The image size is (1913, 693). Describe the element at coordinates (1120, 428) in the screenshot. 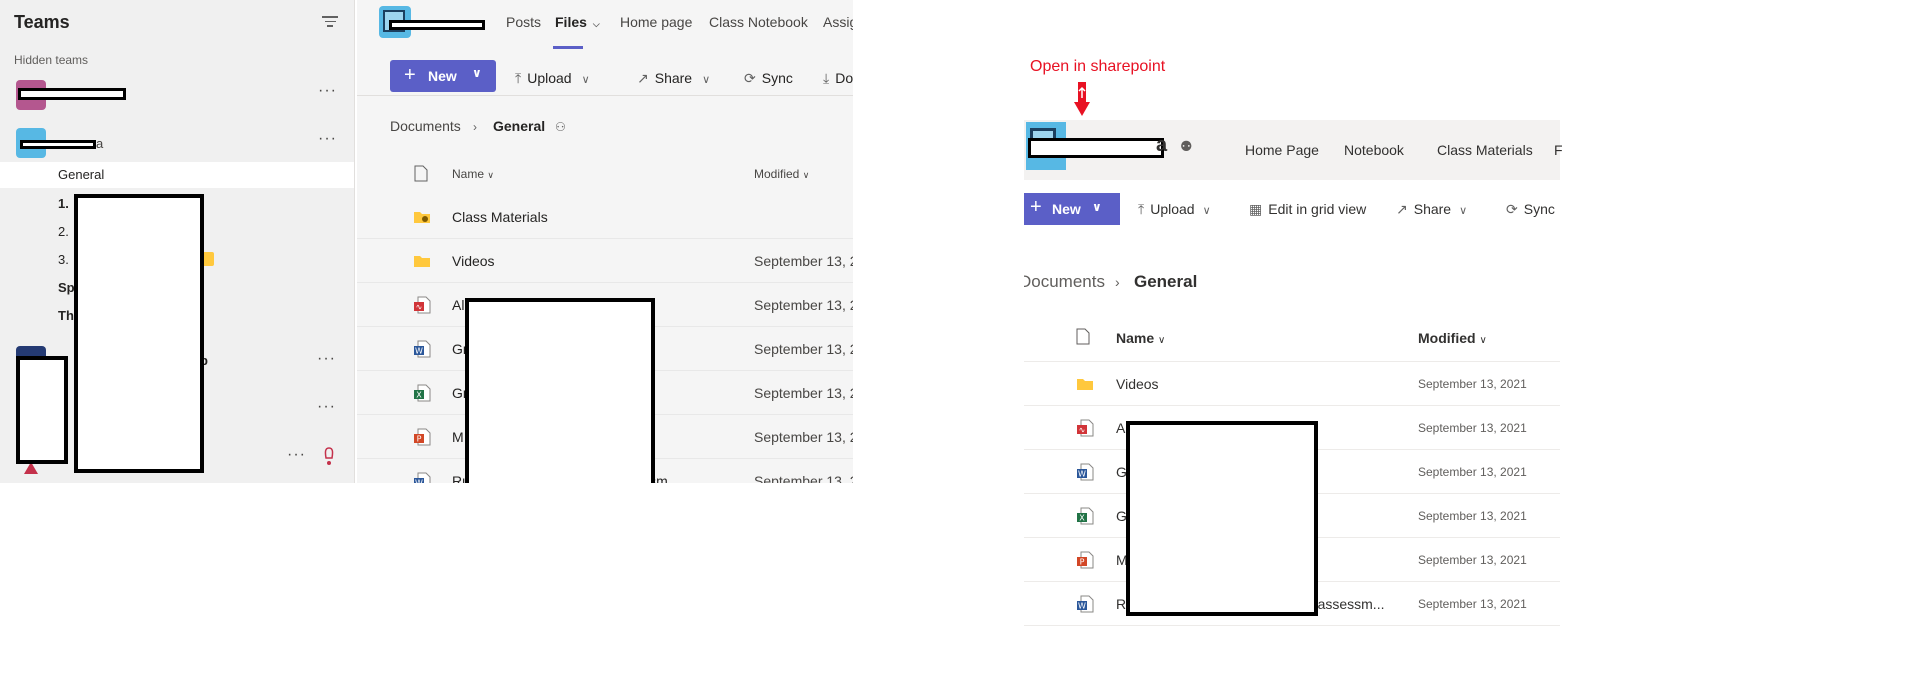

I see `file-name: A` at that location.